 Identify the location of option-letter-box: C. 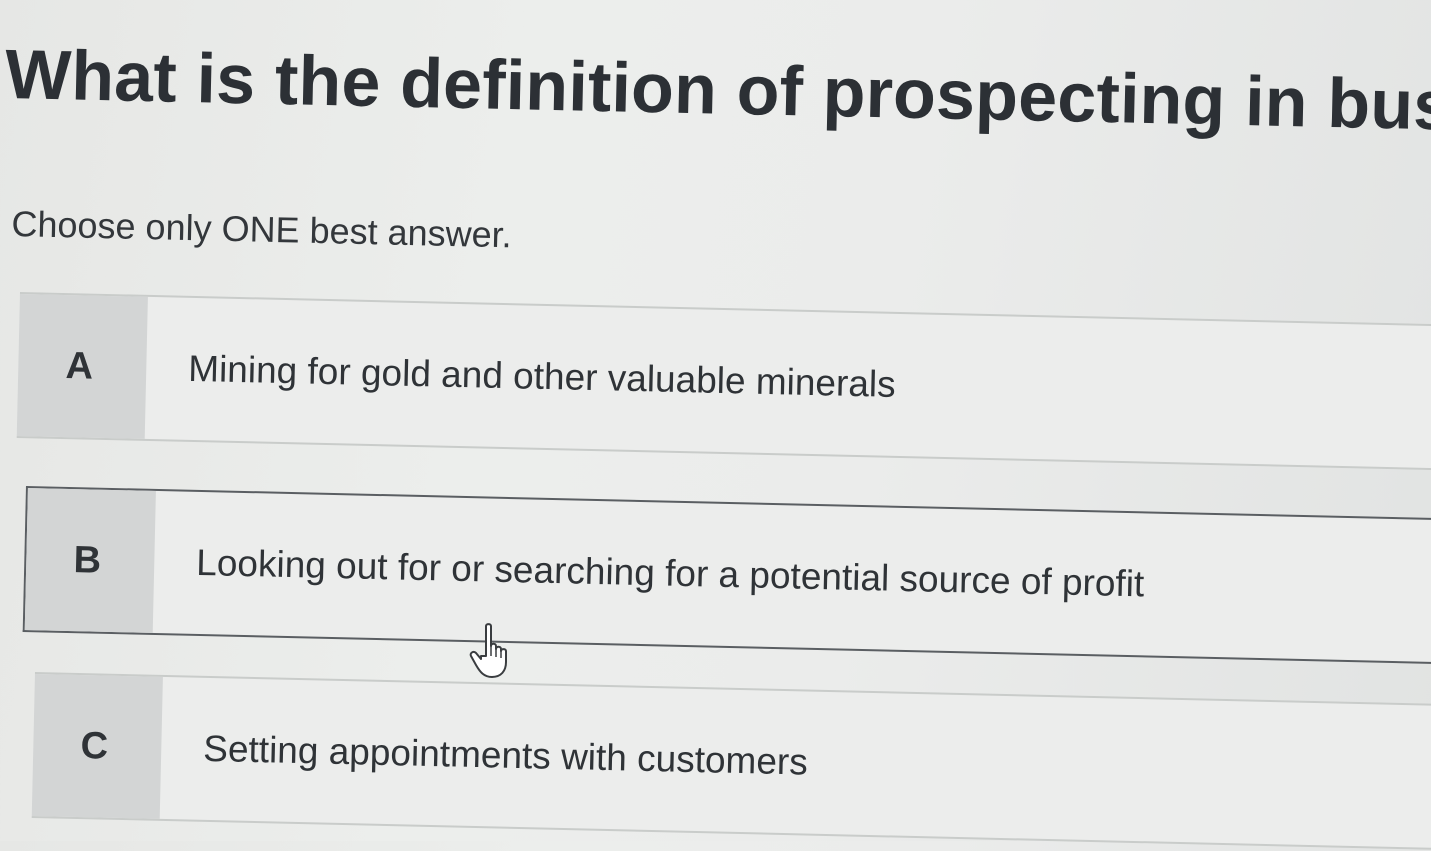
(97, 746).